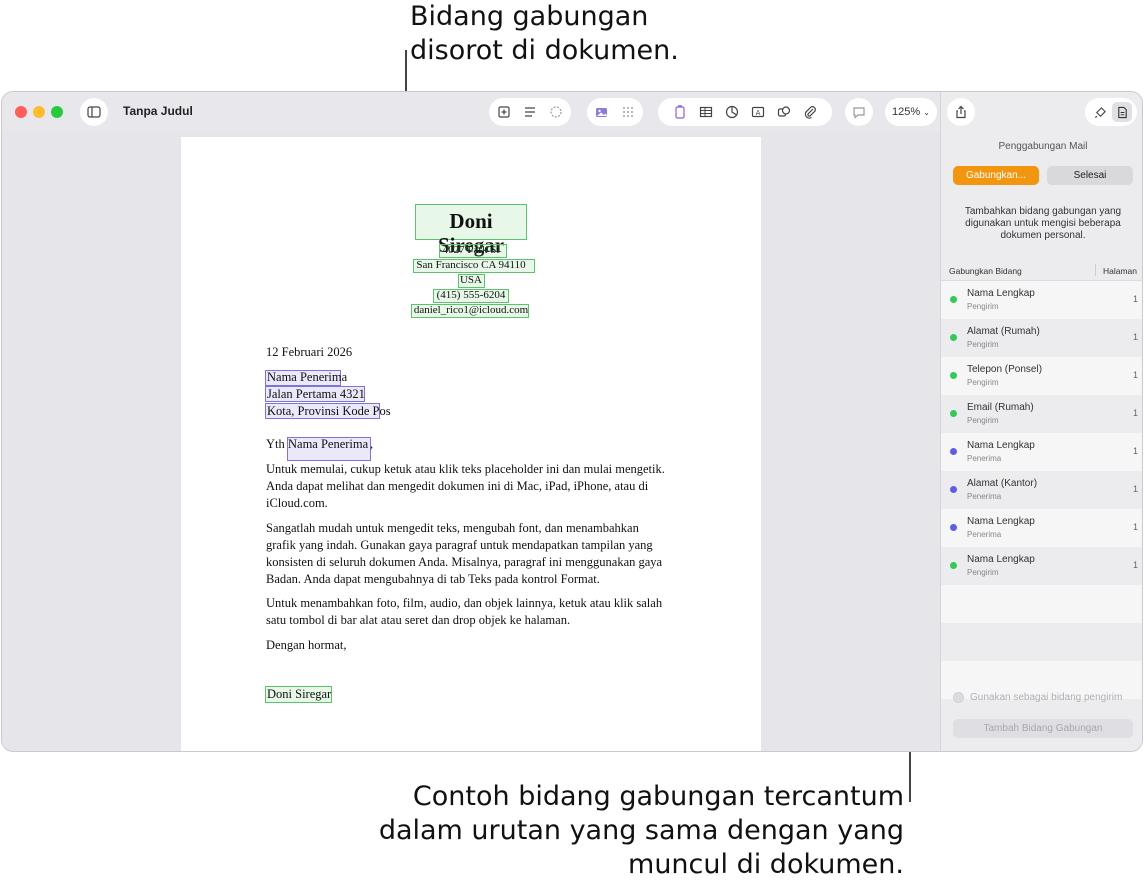 This screenshot has height=883, width=1144. I want to click on add-merge-field-button: Tambah Bidang Gabungan, so click(1043, 728).